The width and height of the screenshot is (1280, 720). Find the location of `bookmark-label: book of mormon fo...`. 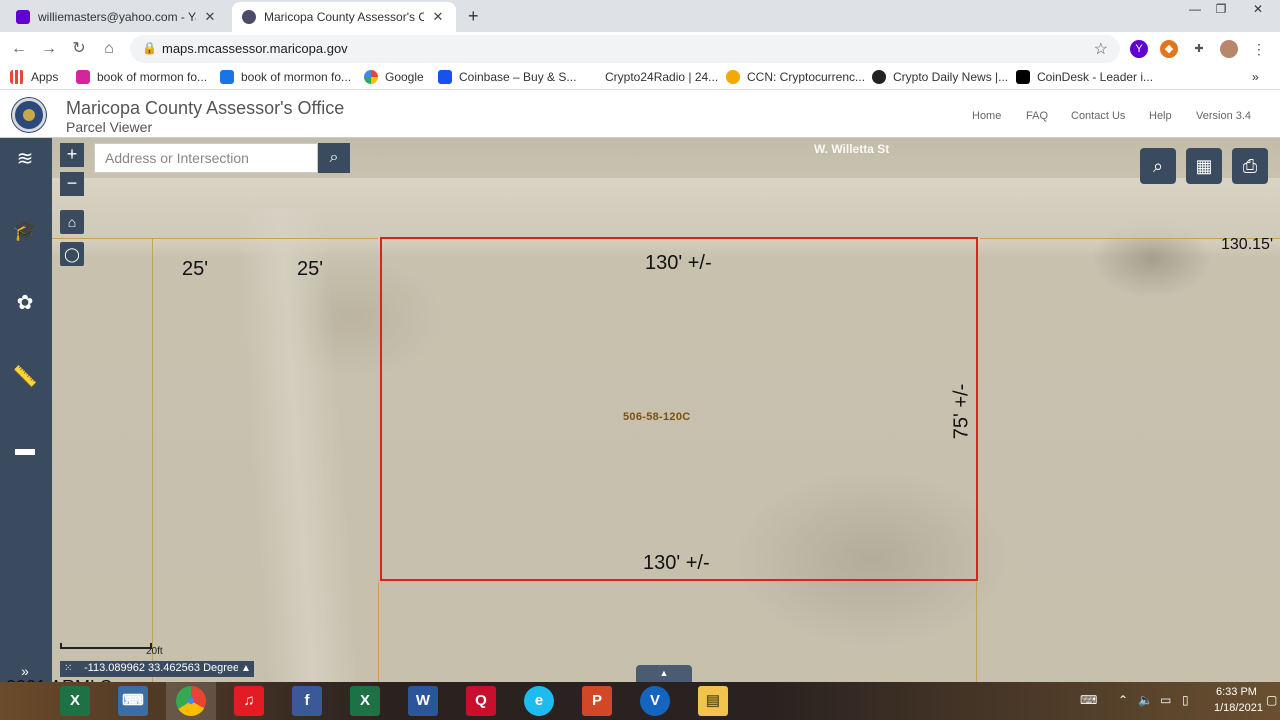

bookmark-label: book of mormon fo... is located at coordinates (152, 77).